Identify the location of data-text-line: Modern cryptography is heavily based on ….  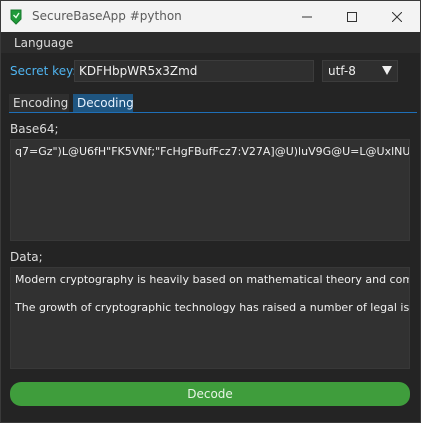
(212, 279).